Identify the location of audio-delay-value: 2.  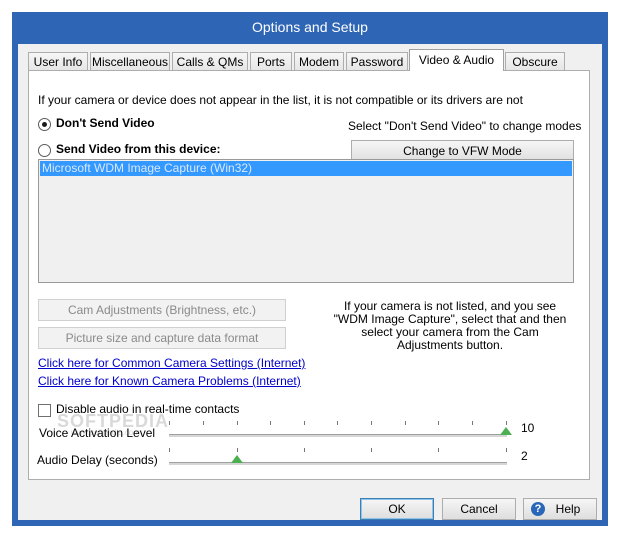
(524, 456).